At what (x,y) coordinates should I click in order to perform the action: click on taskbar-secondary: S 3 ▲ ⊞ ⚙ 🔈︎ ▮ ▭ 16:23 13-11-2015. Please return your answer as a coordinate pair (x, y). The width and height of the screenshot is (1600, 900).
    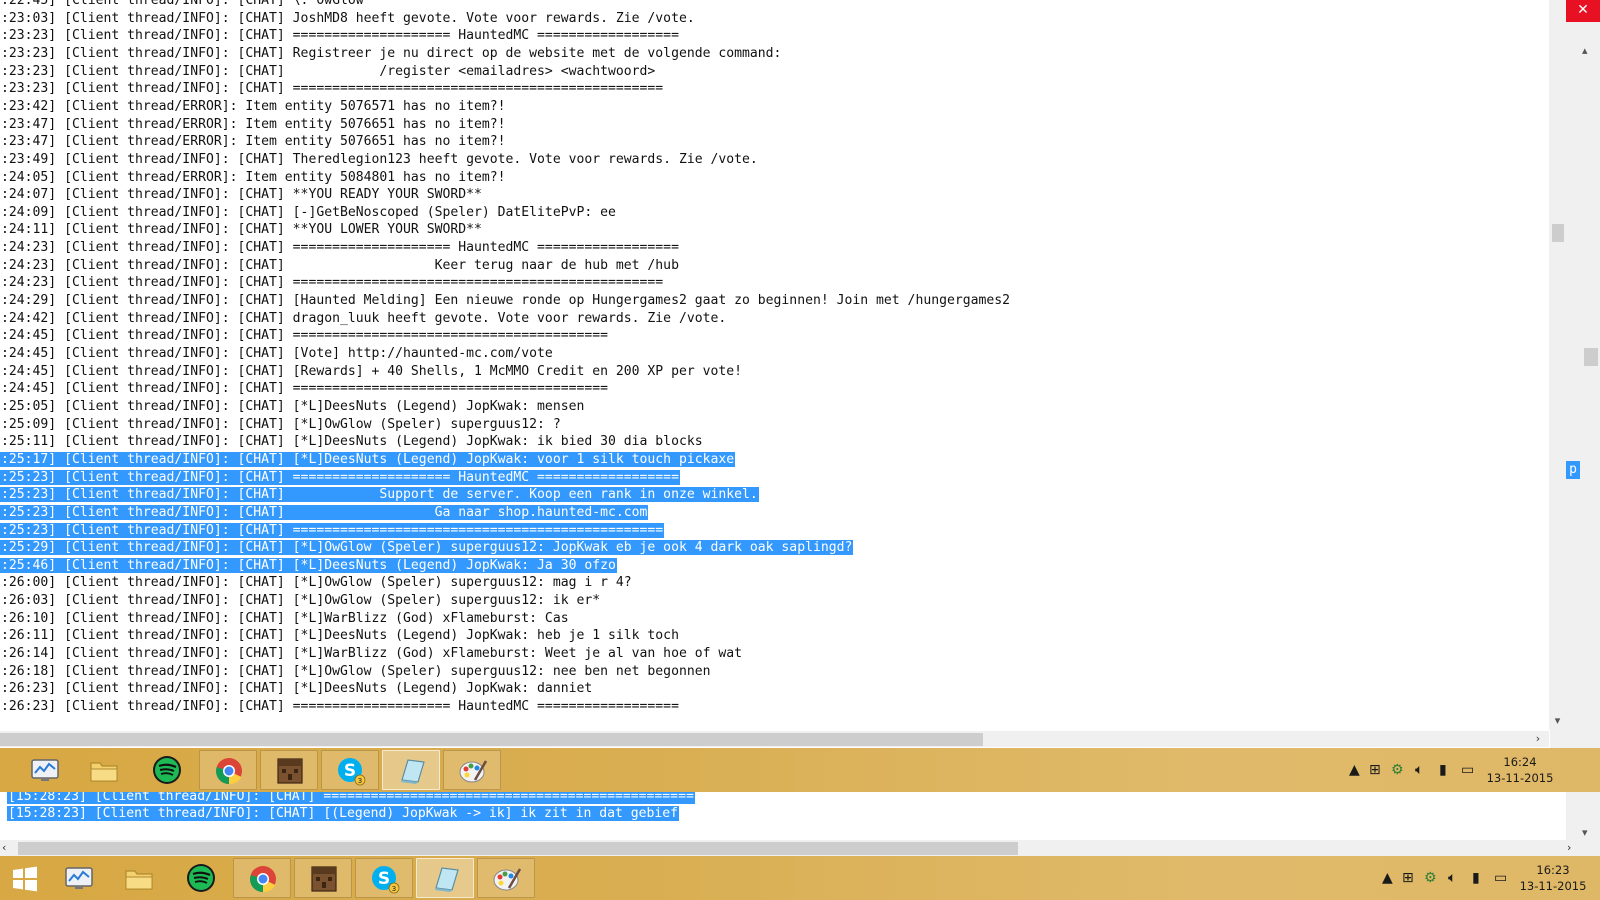
    Looking at the image, I should click on (800, 878).